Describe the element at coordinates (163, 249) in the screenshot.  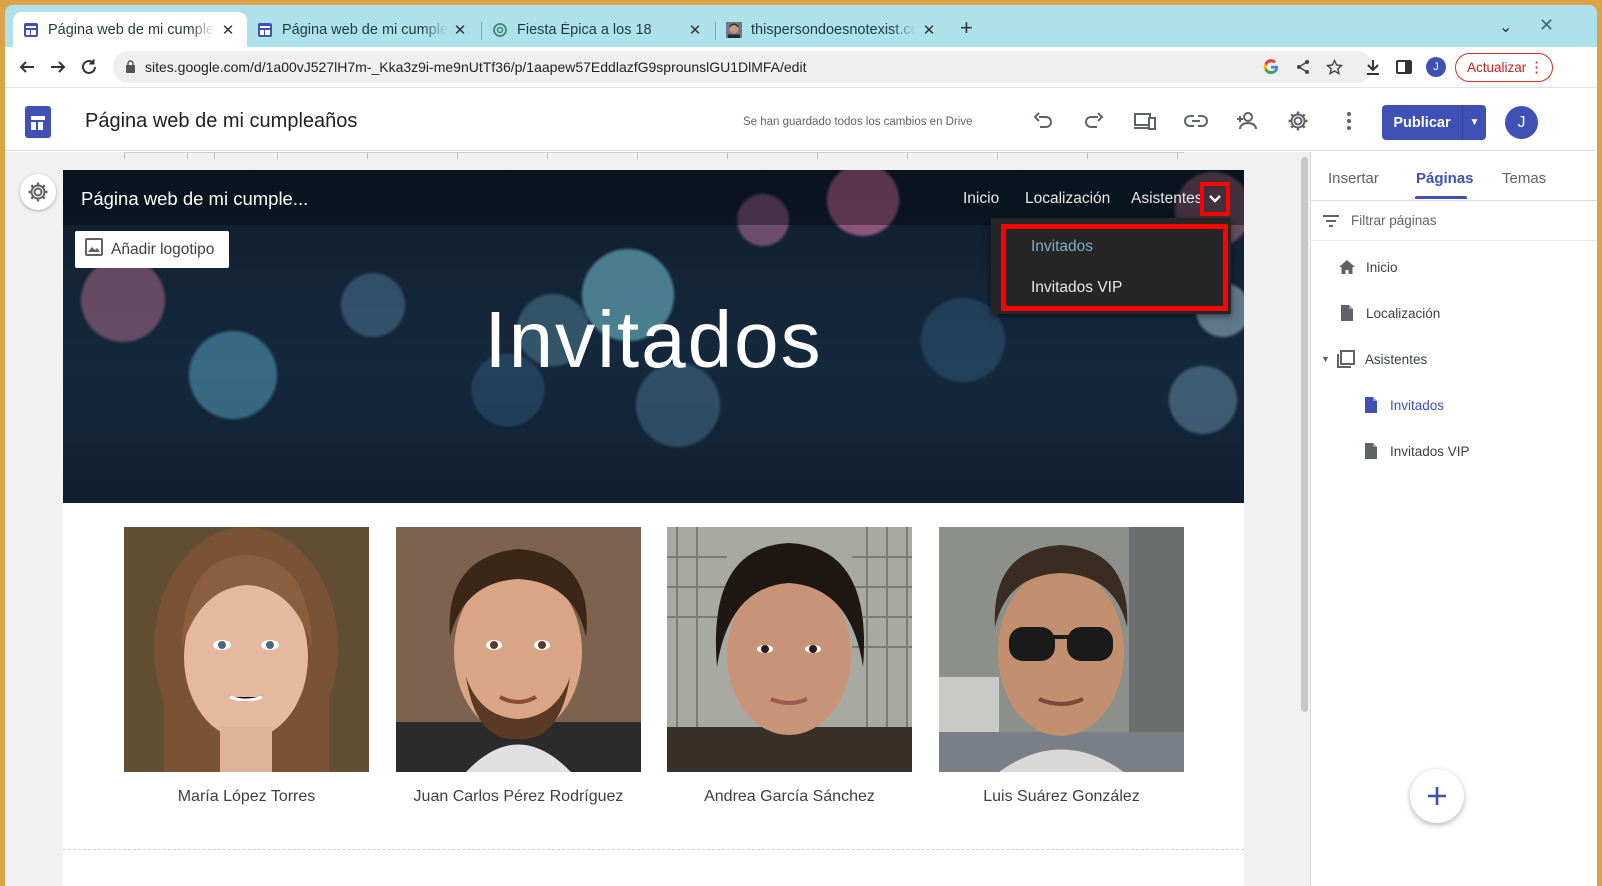
I see `add-logo-label: Añadir logotipo` at that location.